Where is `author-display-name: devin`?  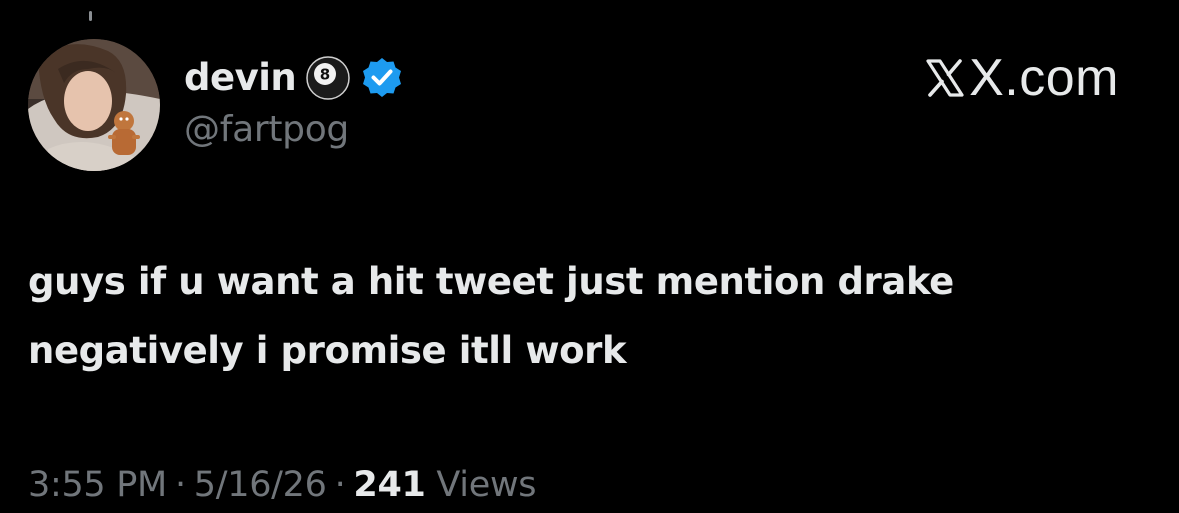
author-display-name: devin is located at coordinates (240, 78).